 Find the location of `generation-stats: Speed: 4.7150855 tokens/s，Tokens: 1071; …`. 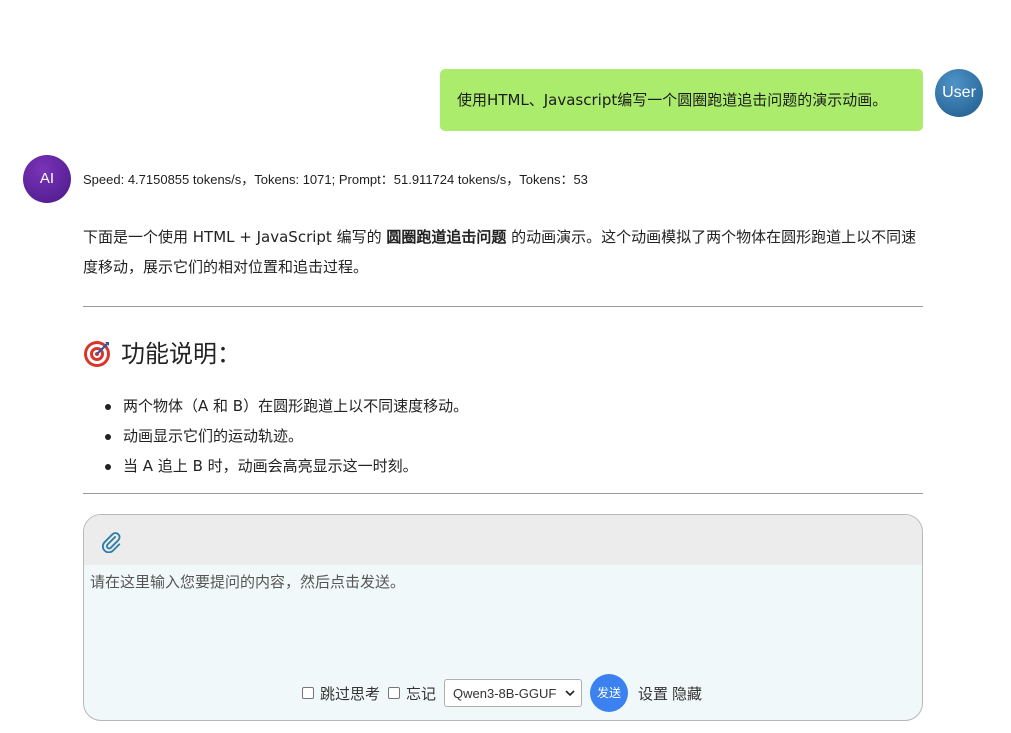

generation-stats: Speed: 4.7150855 tokens/s，Tokens: 1071; … is located at coordinates (335, 179).